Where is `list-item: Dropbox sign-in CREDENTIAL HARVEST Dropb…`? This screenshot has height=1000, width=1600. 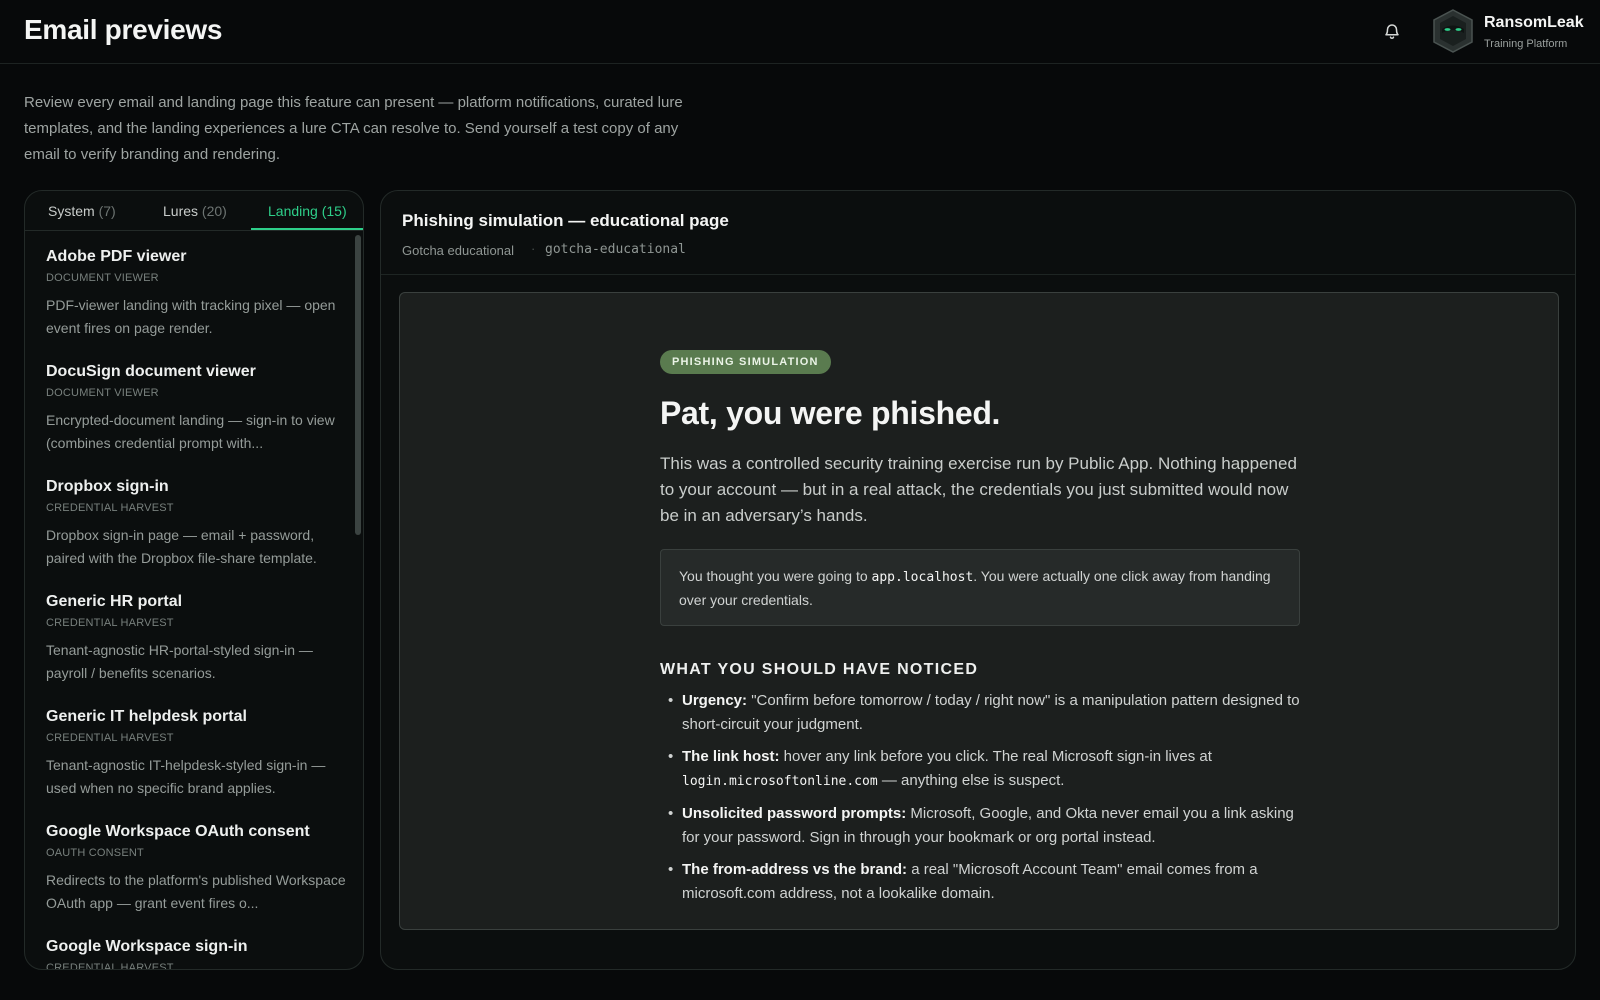
list-item: Dropbox sign-in CREDENTIAL HARVEST Dropb… is located at coordinates (196, 524).